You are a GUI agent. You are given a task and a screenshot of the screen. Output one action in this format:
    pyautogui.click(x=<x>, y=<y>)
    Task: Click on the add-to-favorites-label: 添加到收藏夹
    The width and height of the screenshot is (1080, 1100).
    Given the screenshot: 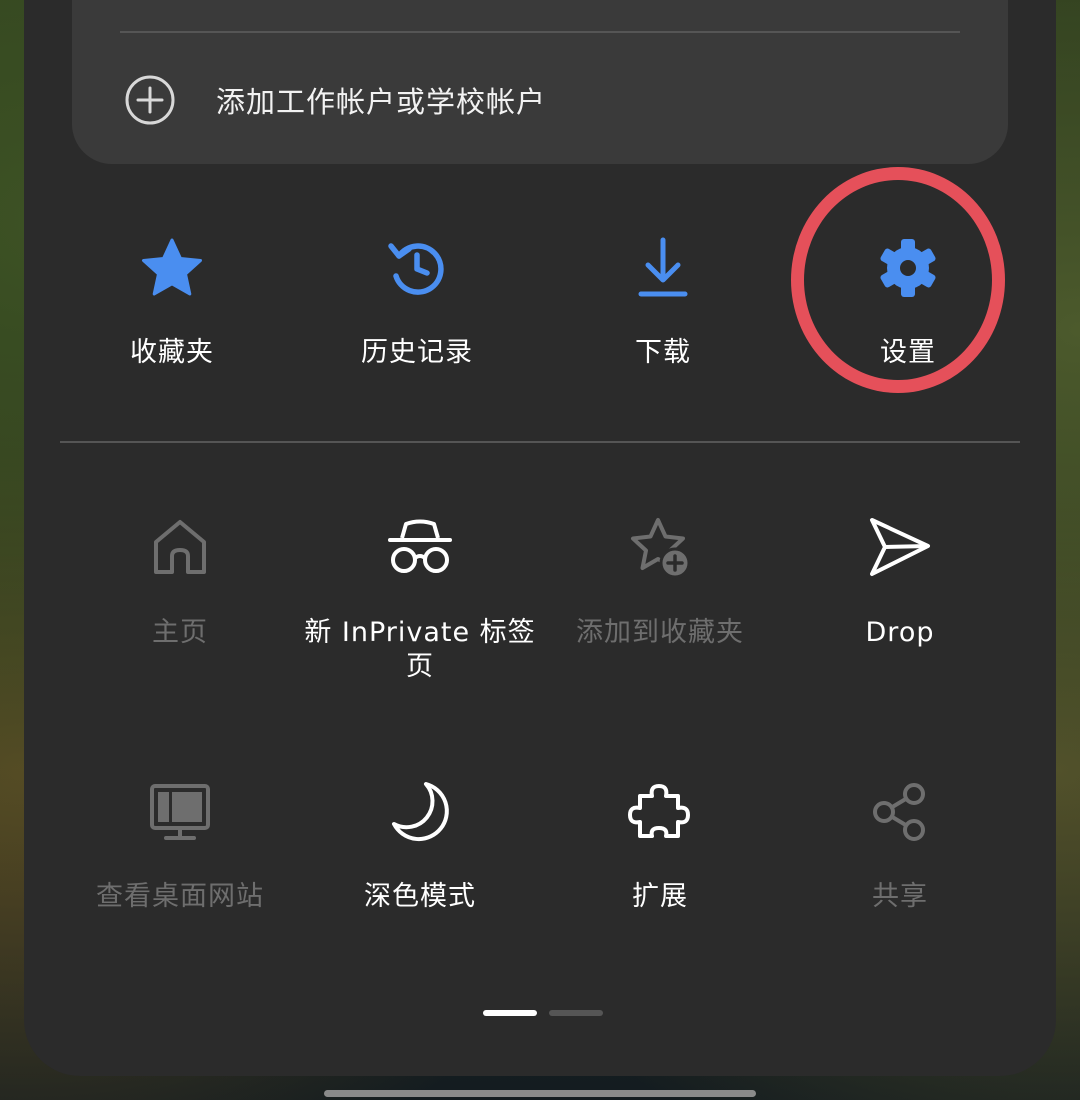 What is the action you would take?
    pyautogui.click(x=660, y=632)
    